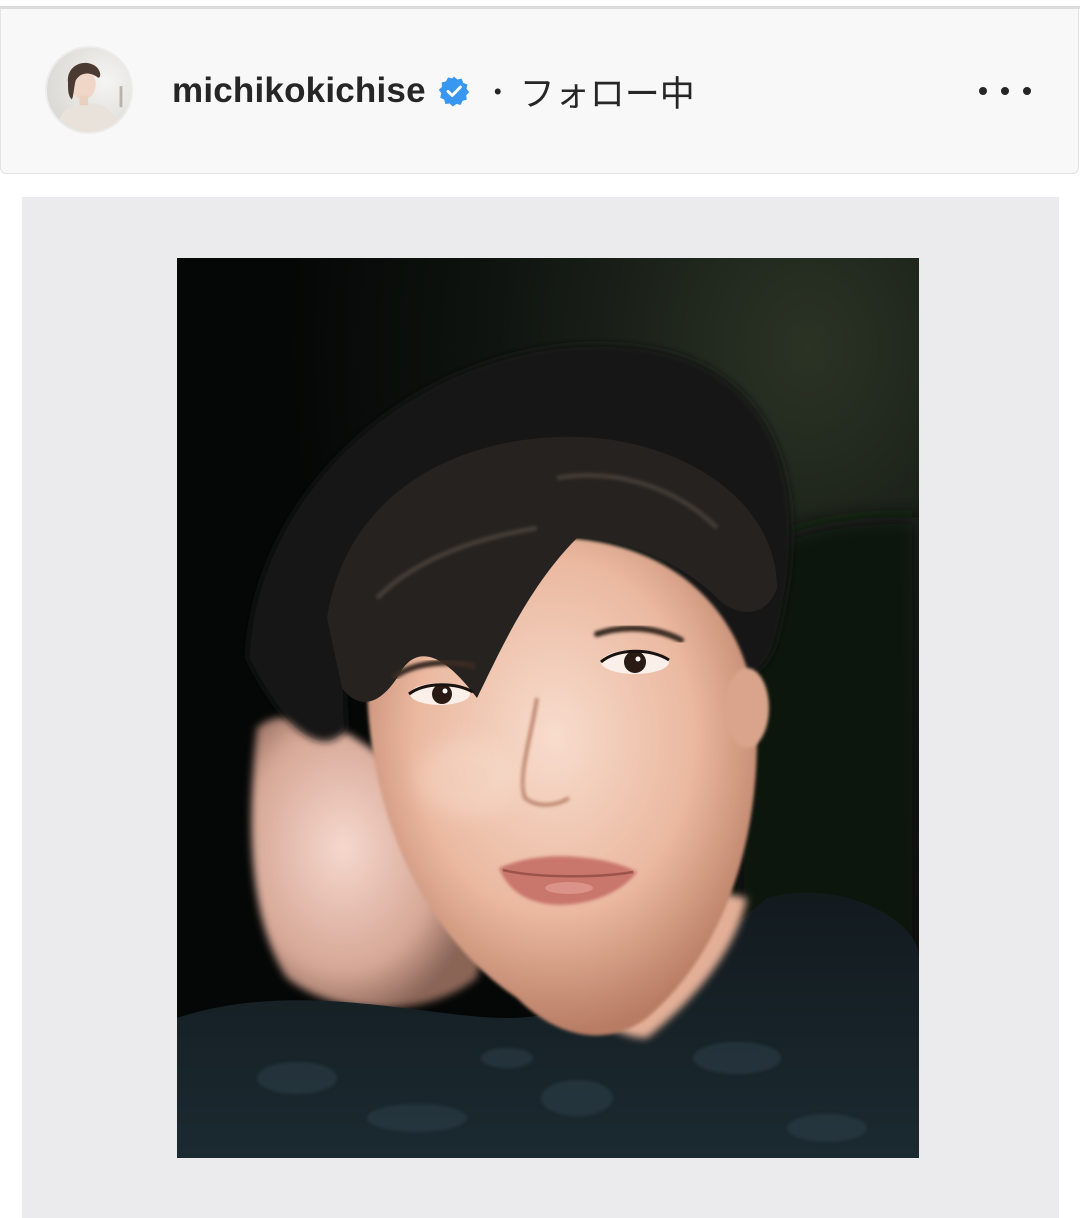 This screenshot has width=1080, height=1218. What do you see at coordinates (607, 91) in the screenshot?
I see `following-button: フォロー中` at bounding box center [607, 91].